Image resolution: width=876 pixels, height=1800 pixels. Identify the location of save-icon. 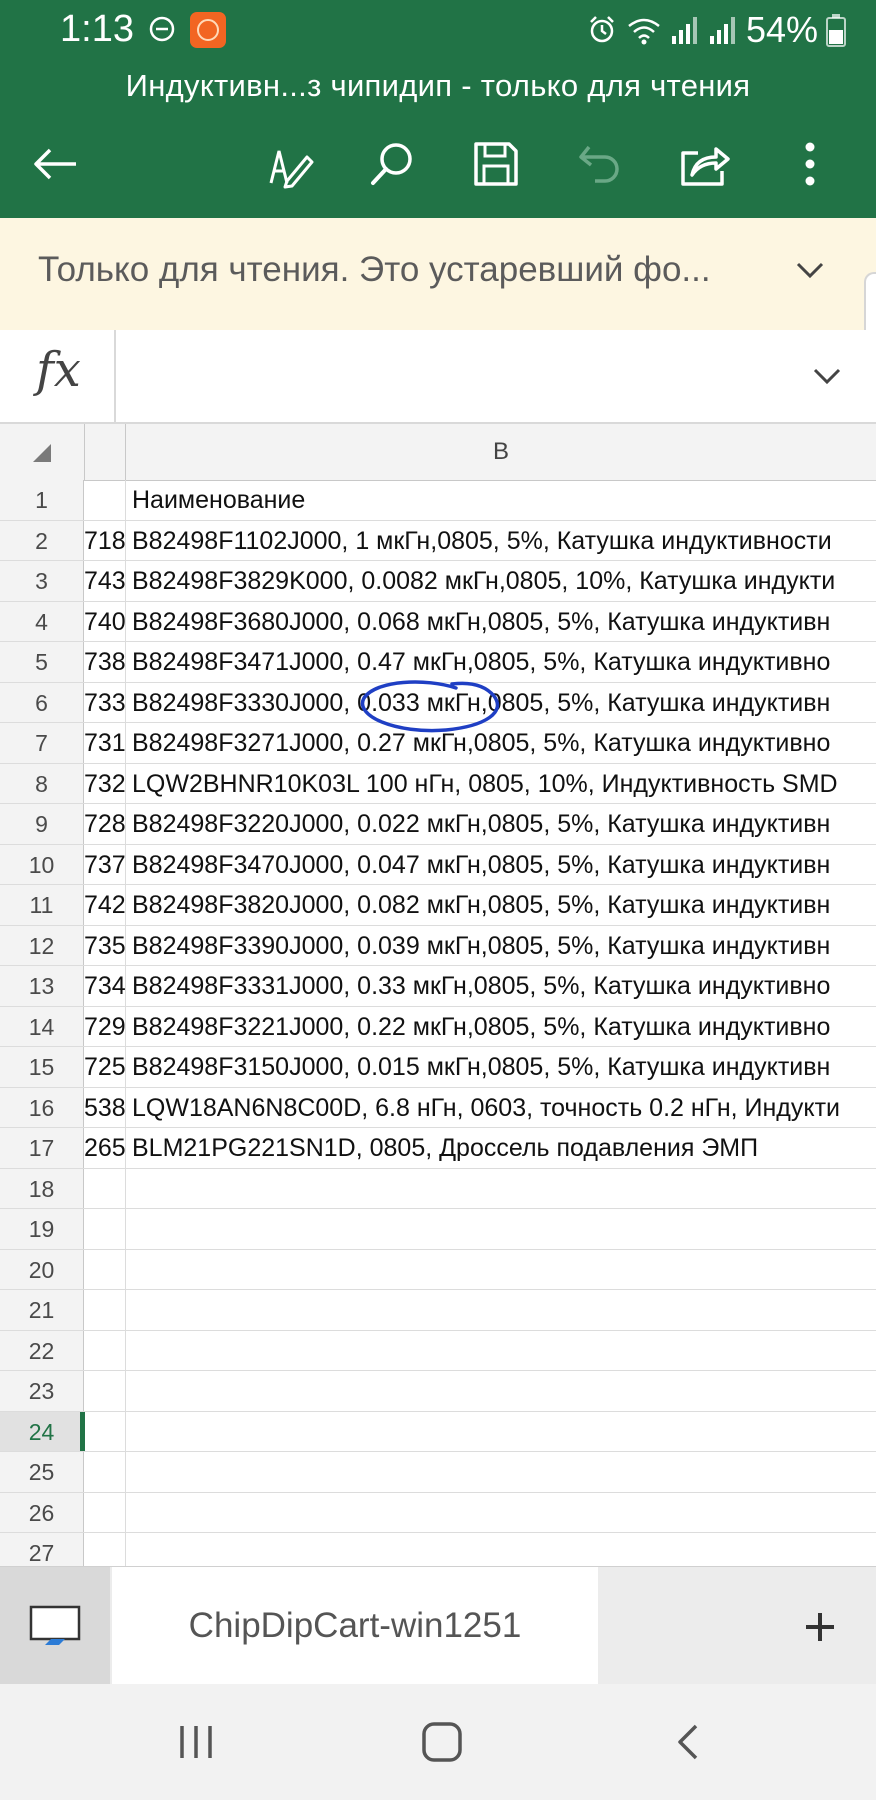
(496, 164).